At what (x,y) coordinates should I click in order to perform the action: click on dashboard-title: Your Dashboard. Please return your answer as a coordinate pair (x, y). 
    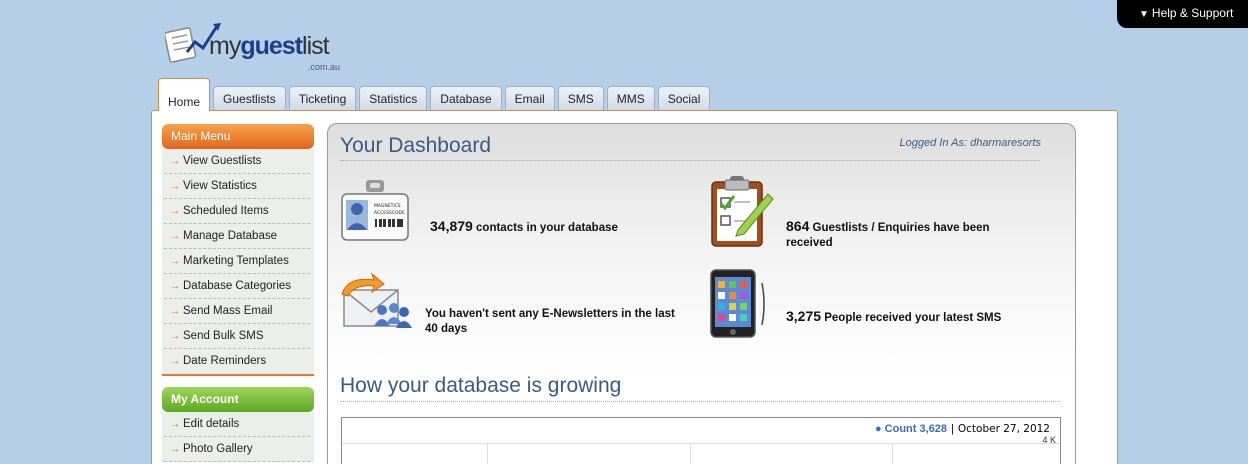
    Looking at the image, I should click on (415, 145).